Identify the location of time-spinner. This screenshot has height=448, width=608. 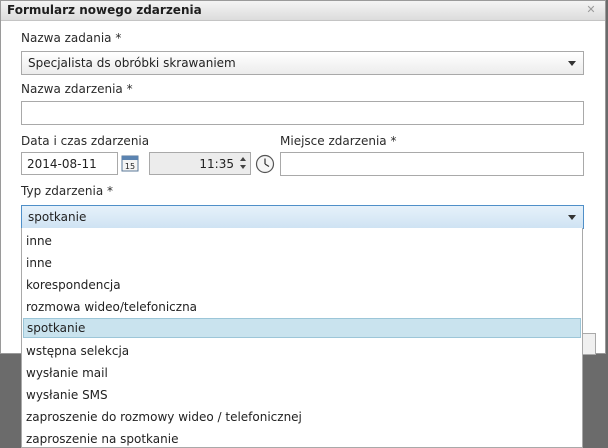
(243, 163).